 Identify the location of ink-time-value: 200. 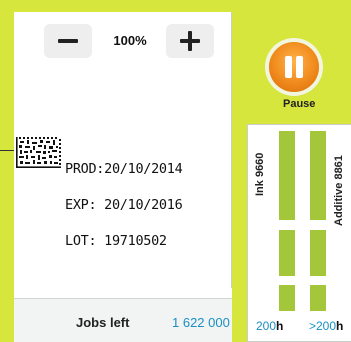
(266, 326).